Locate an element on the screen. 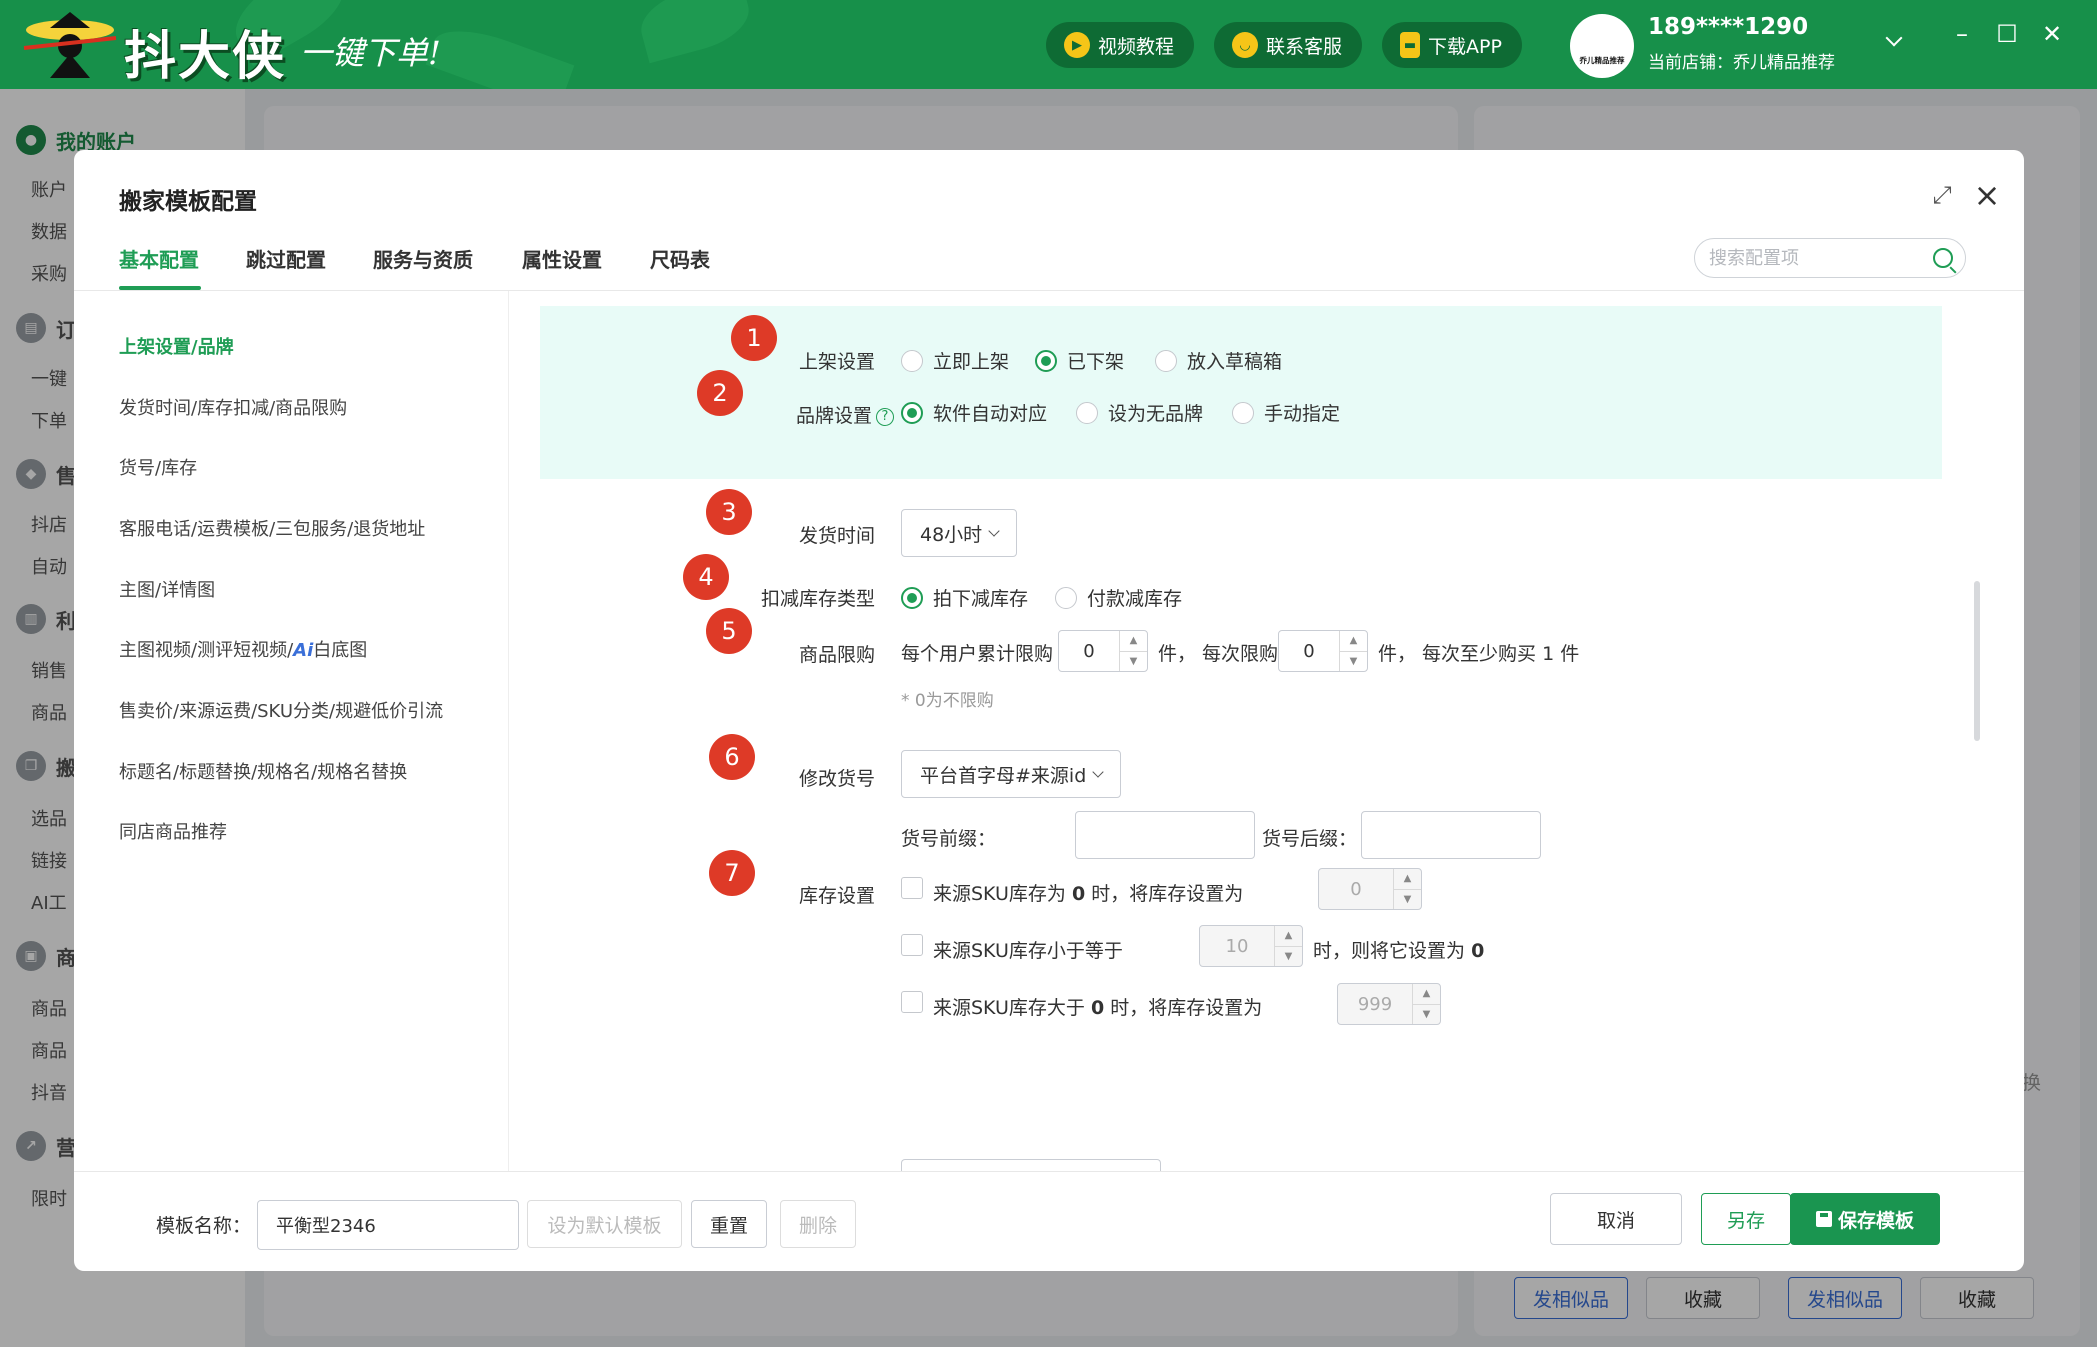  tab-service: 服务与资质 is located at coordinates (423, 258).